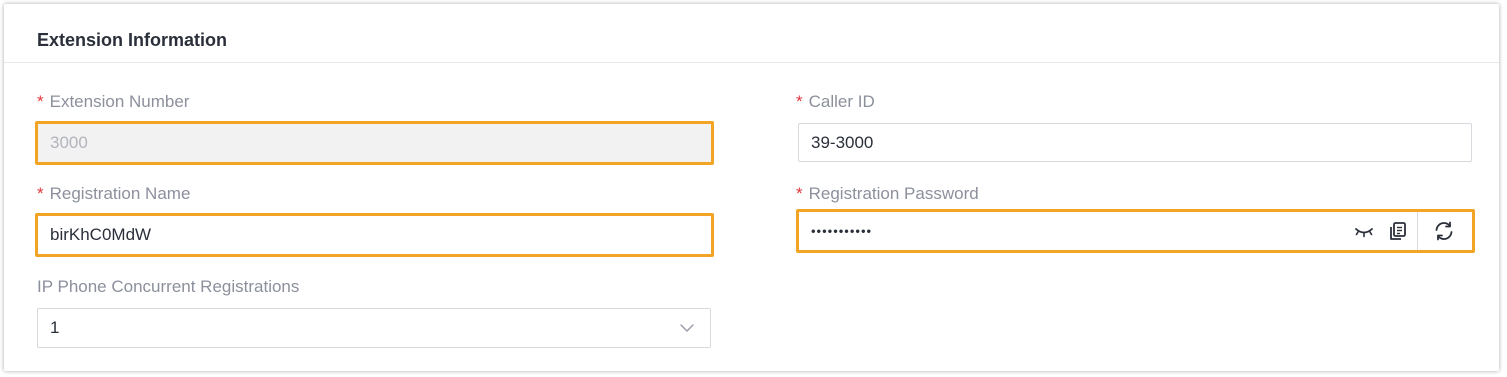 The height and width of the screenshot is (377, 1507). I want to click on registration-name-input: birKhC0MdW, so click(374, 235).